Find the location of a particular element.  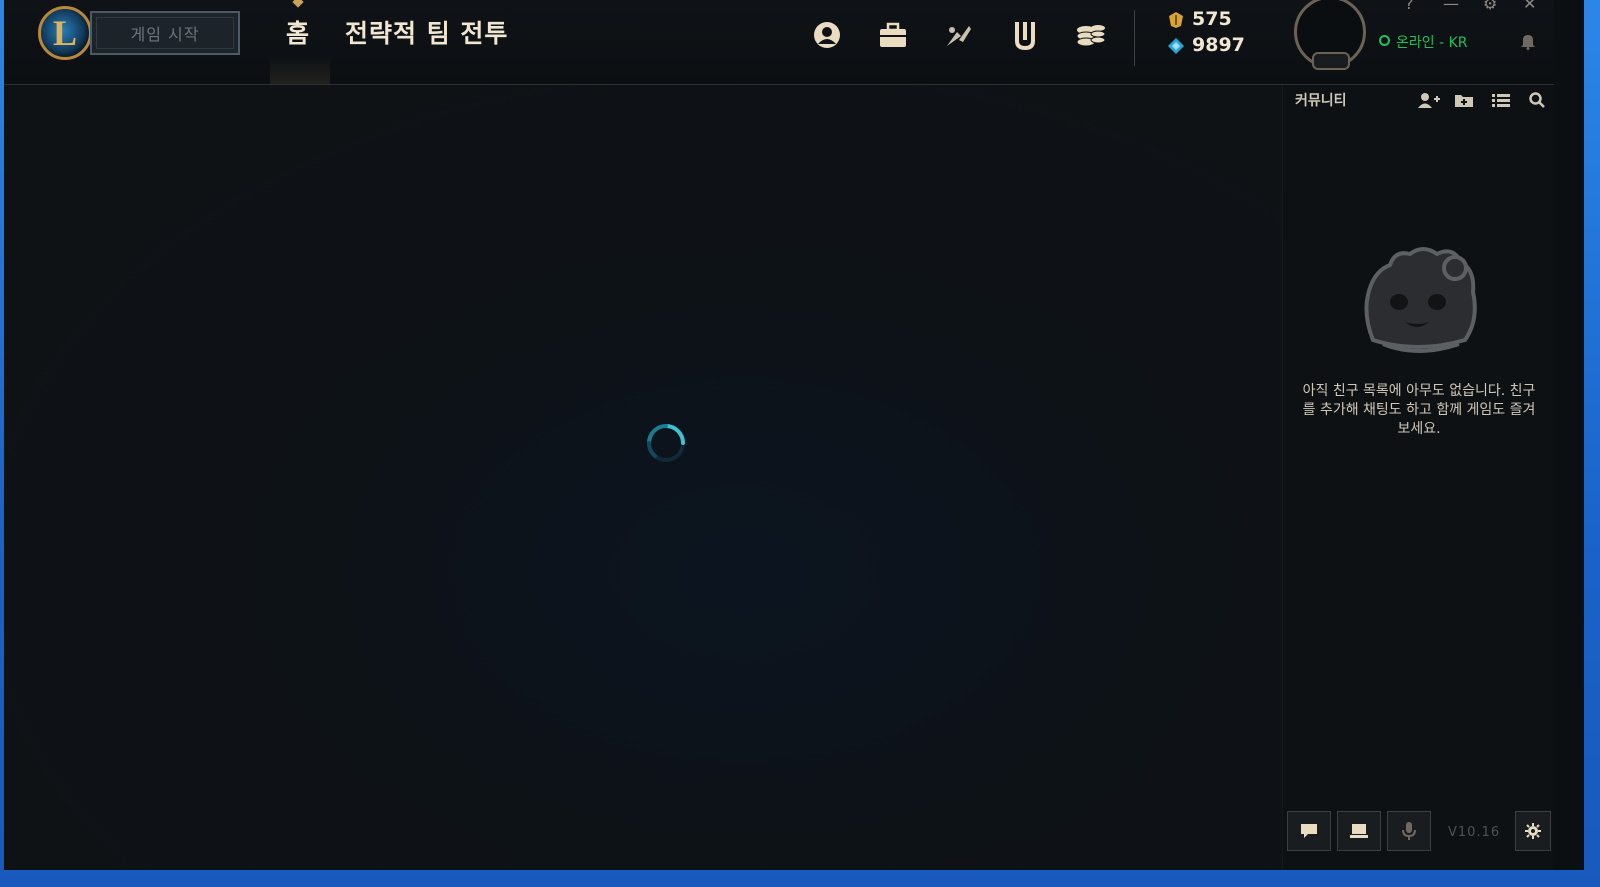

loading-spinner-icon is located at coordinates (665, 443).